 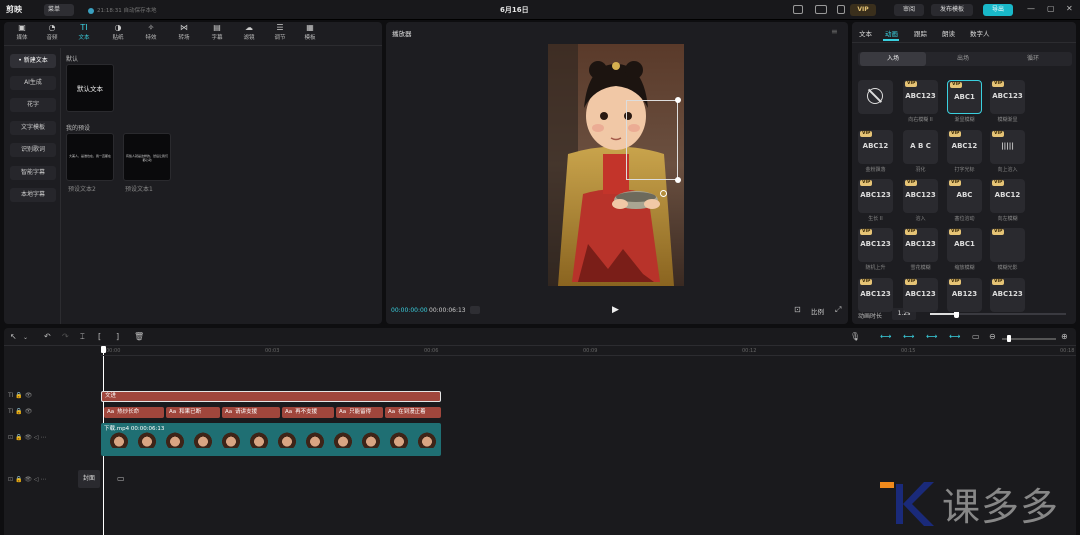 I want to click on trim-left-icon: [, so click(x=99, y=336).